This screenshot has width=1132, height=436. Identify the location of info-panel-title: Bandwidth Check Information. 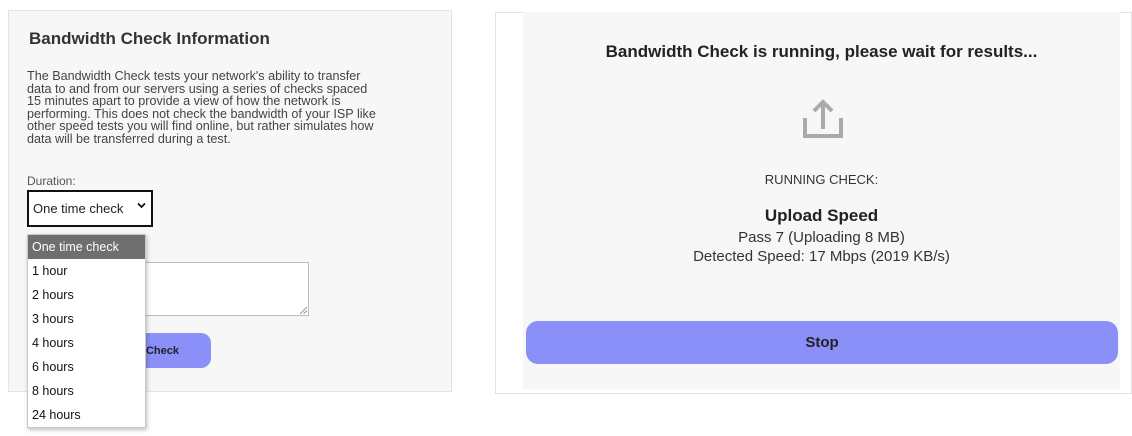
(149, 38).